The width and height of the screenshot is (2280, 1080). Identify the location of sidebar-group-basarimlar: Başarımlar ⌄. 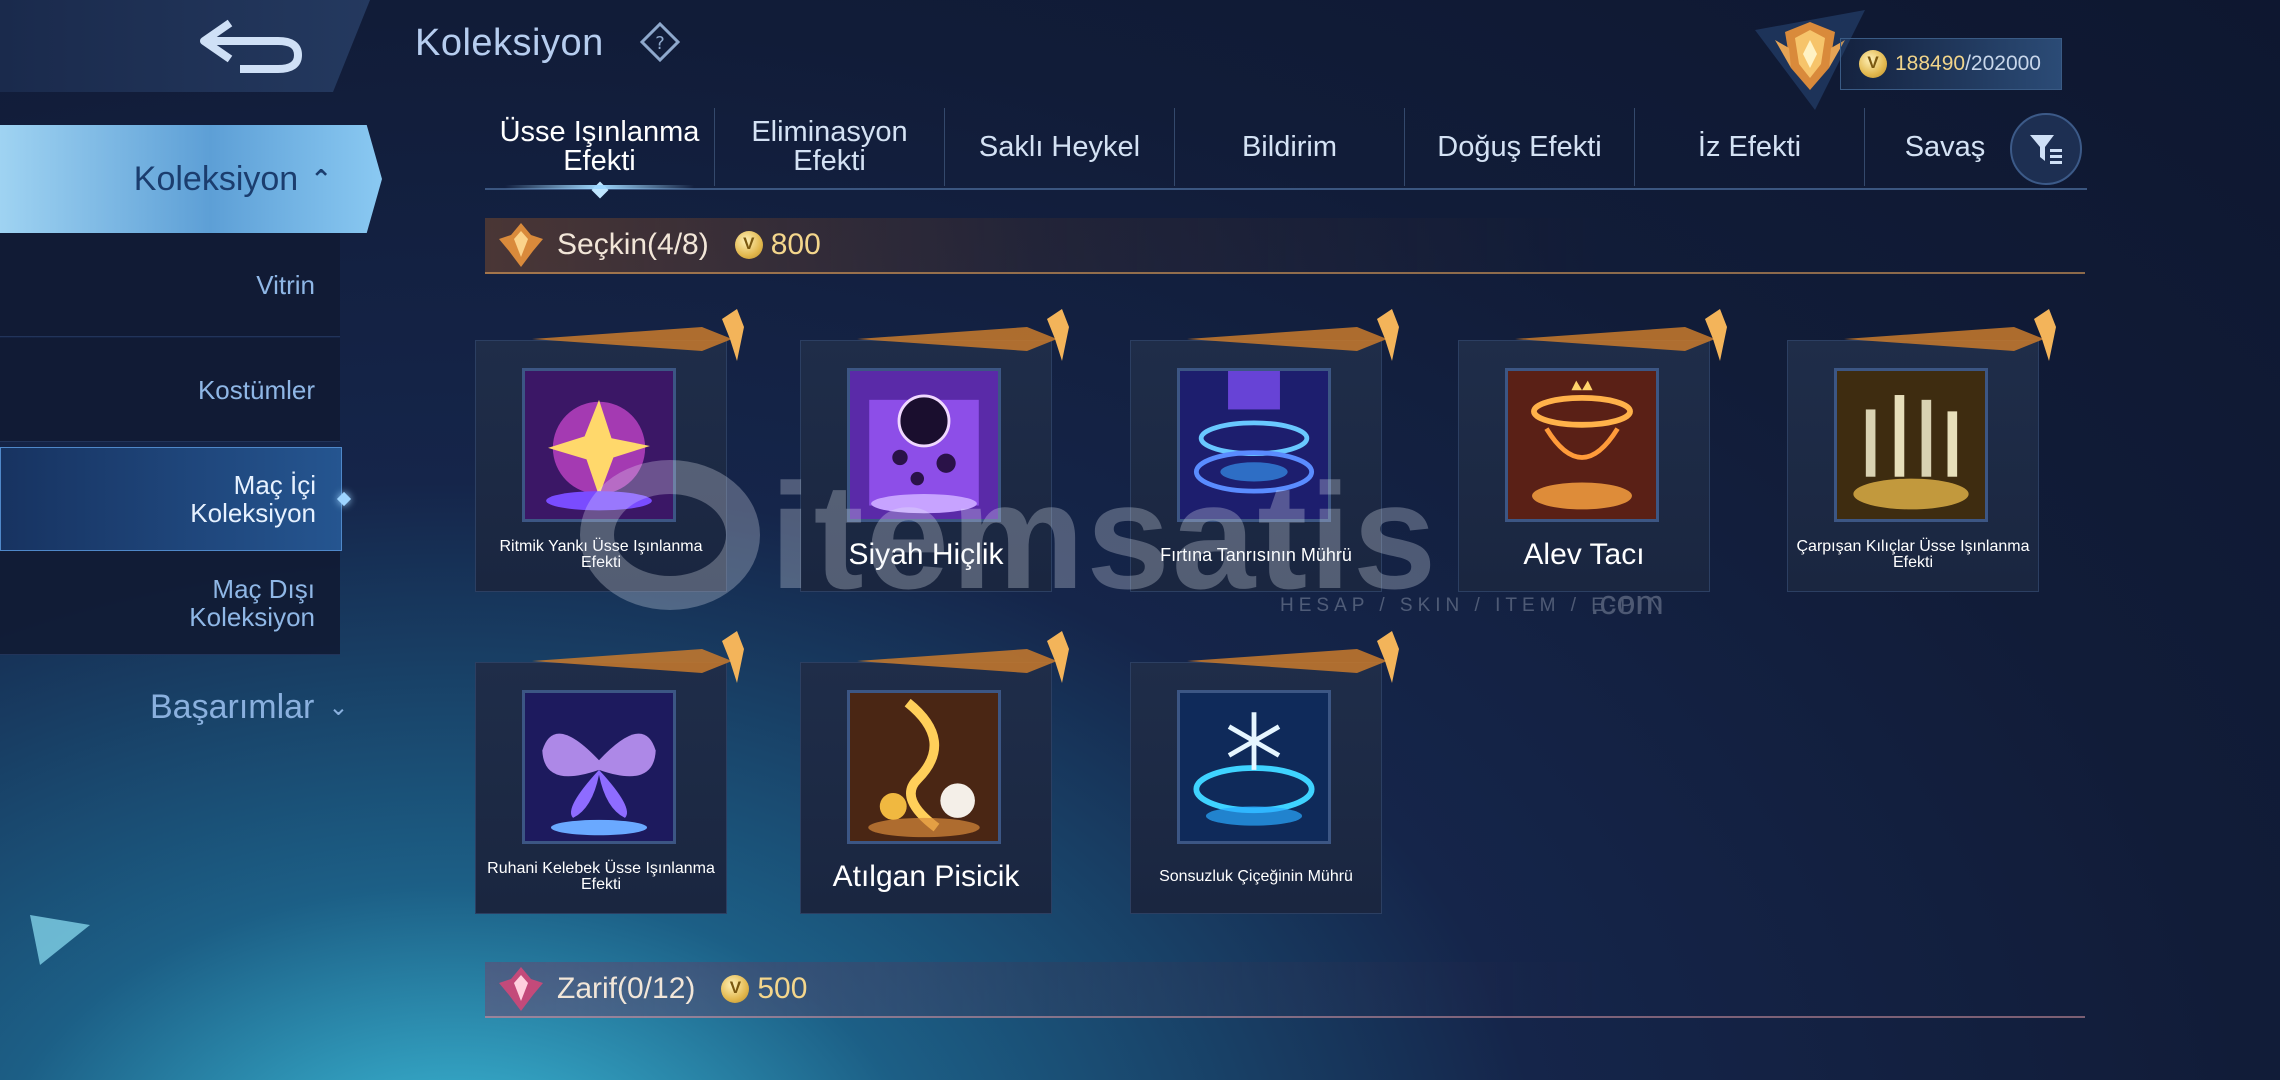
(249, 707).